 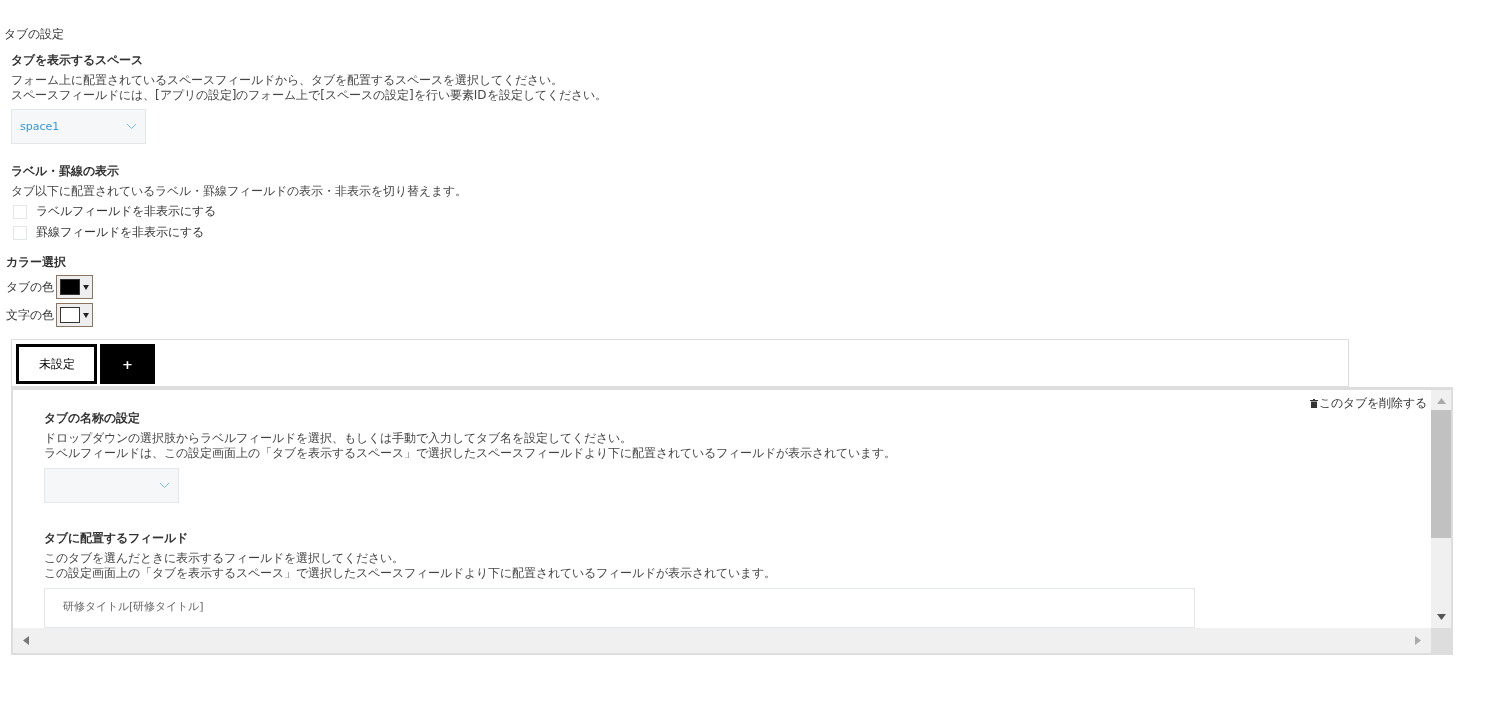 I want to click on section-heading: タブに配置するフィールド, so click(x=116, y=538).